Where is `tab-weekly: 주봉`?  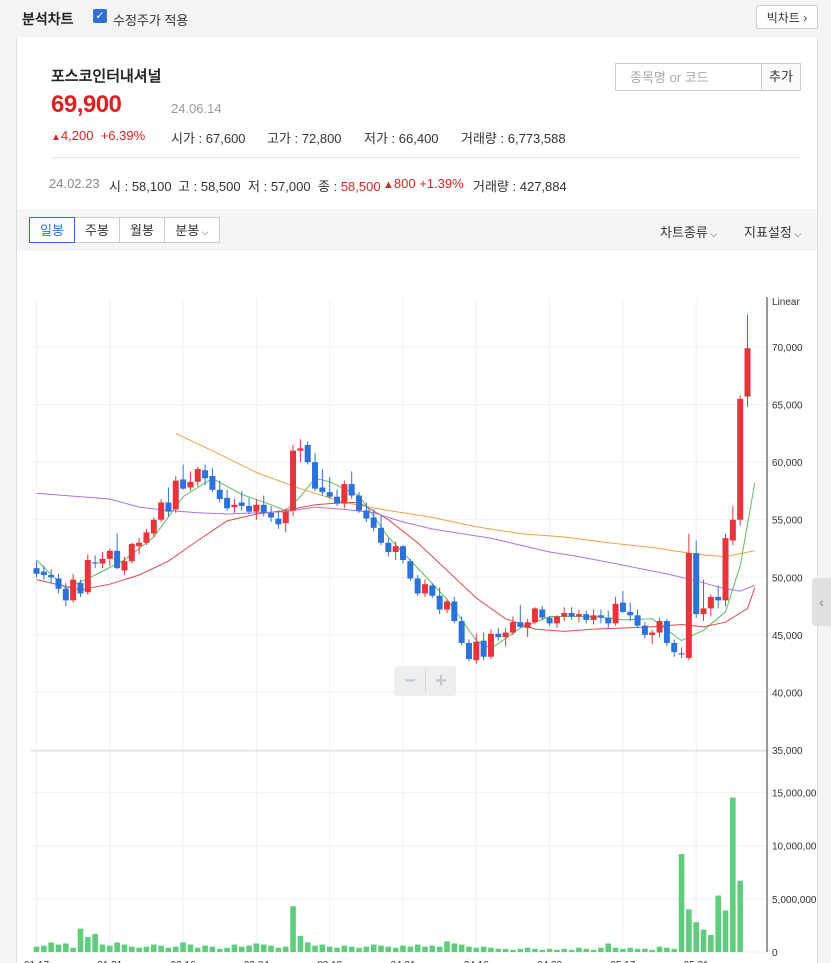
tab-weekly: 주봉 is located at coordinates (97, 230).